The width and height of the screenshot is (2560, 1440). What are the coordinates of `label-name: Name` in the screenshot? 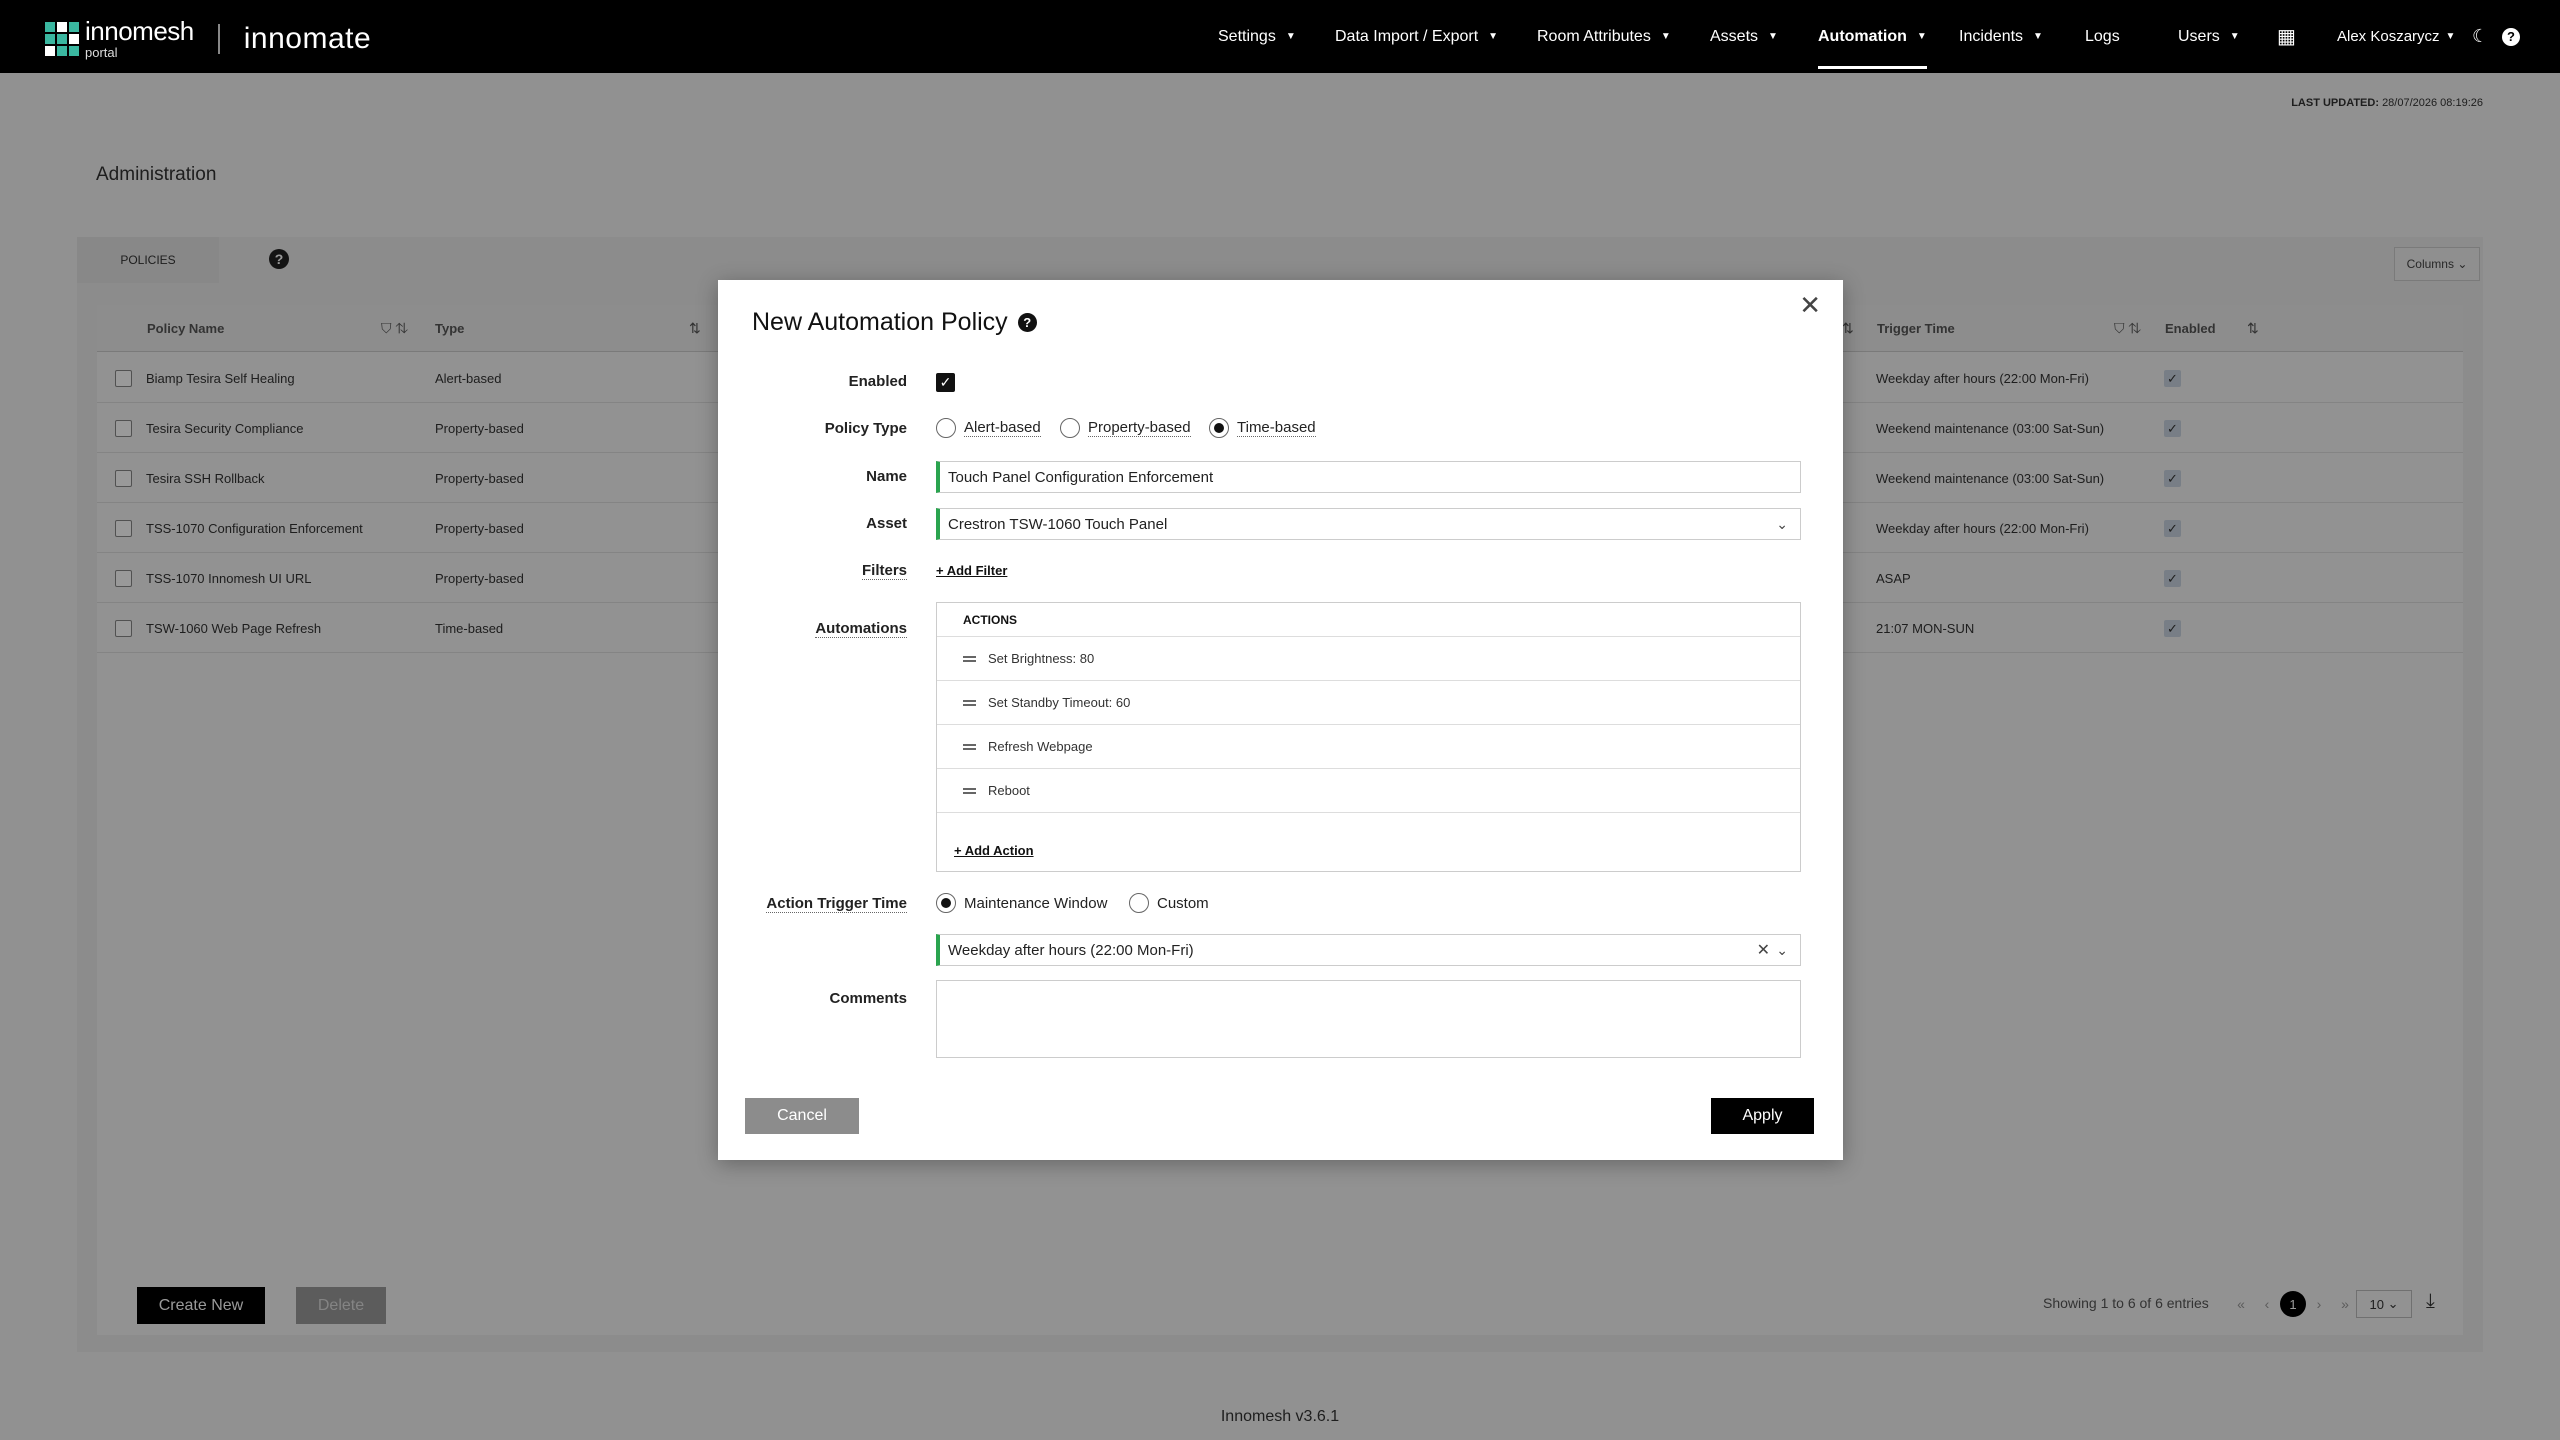 It's located at (886, 476).